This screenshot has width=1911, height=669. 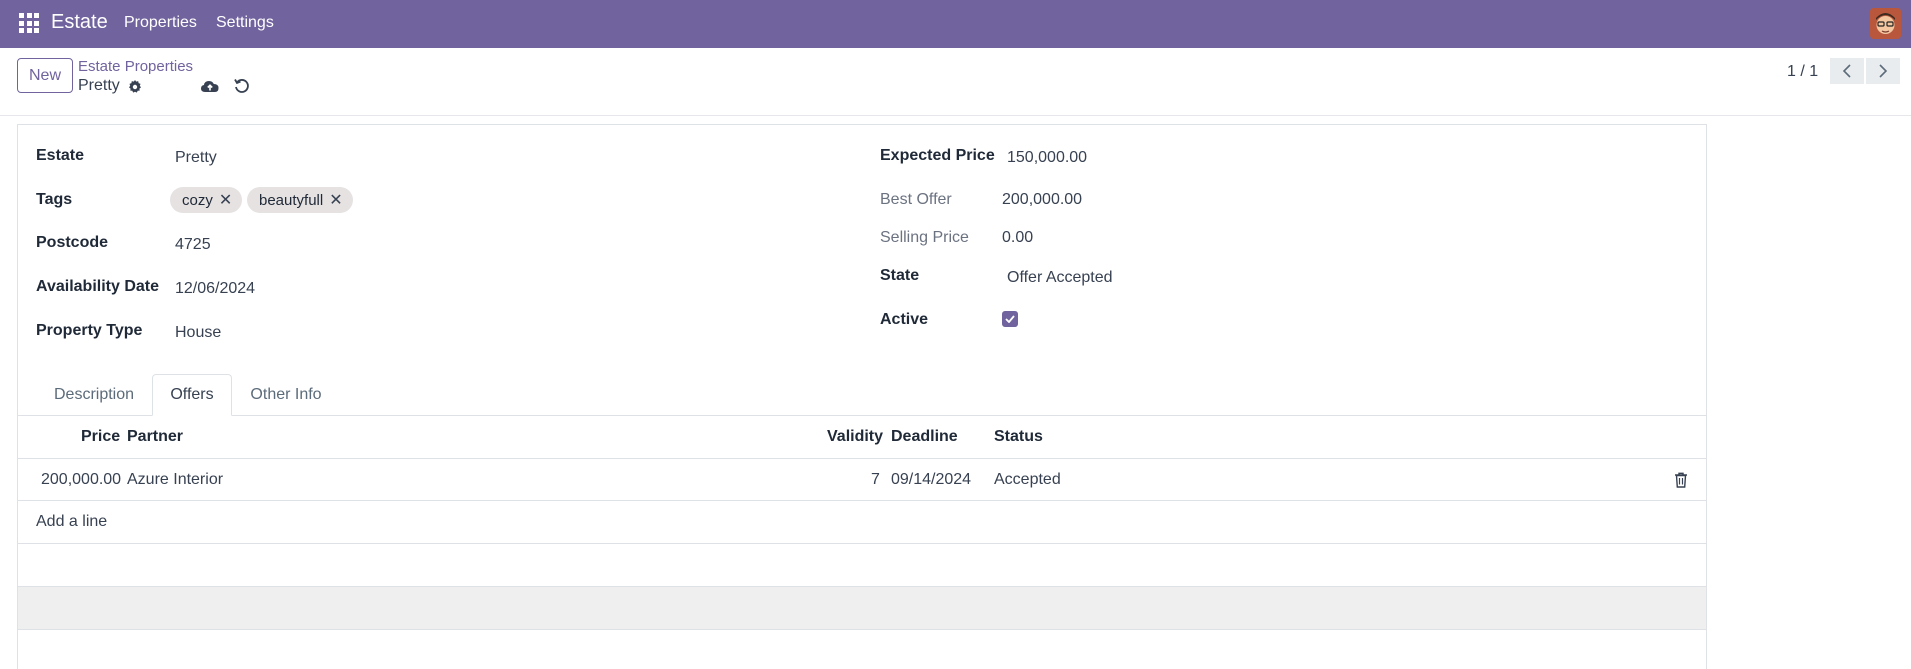 I want to click on cloud-upload-icon, so click(x=210, y=87).